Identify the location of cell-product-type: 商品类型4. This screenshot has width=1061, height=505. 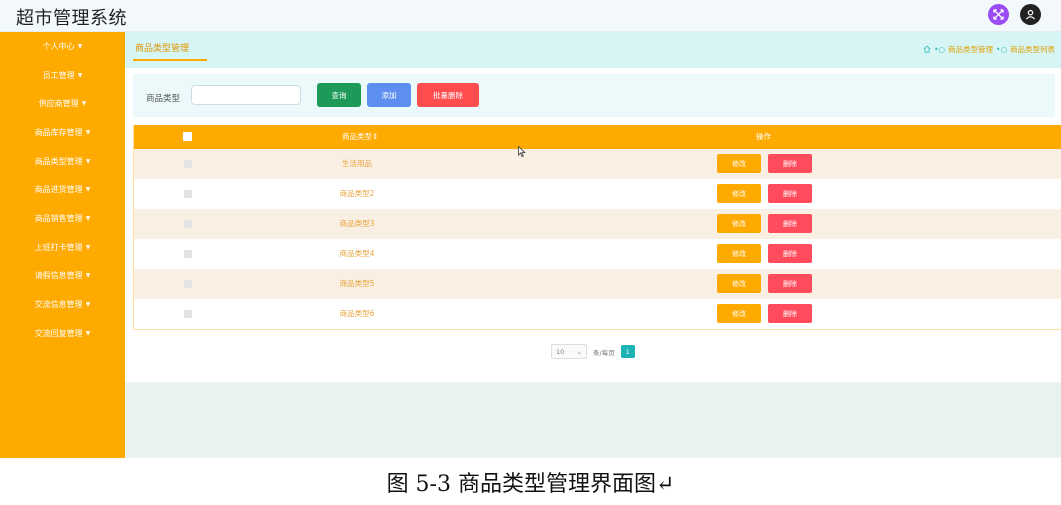
(357, 253).